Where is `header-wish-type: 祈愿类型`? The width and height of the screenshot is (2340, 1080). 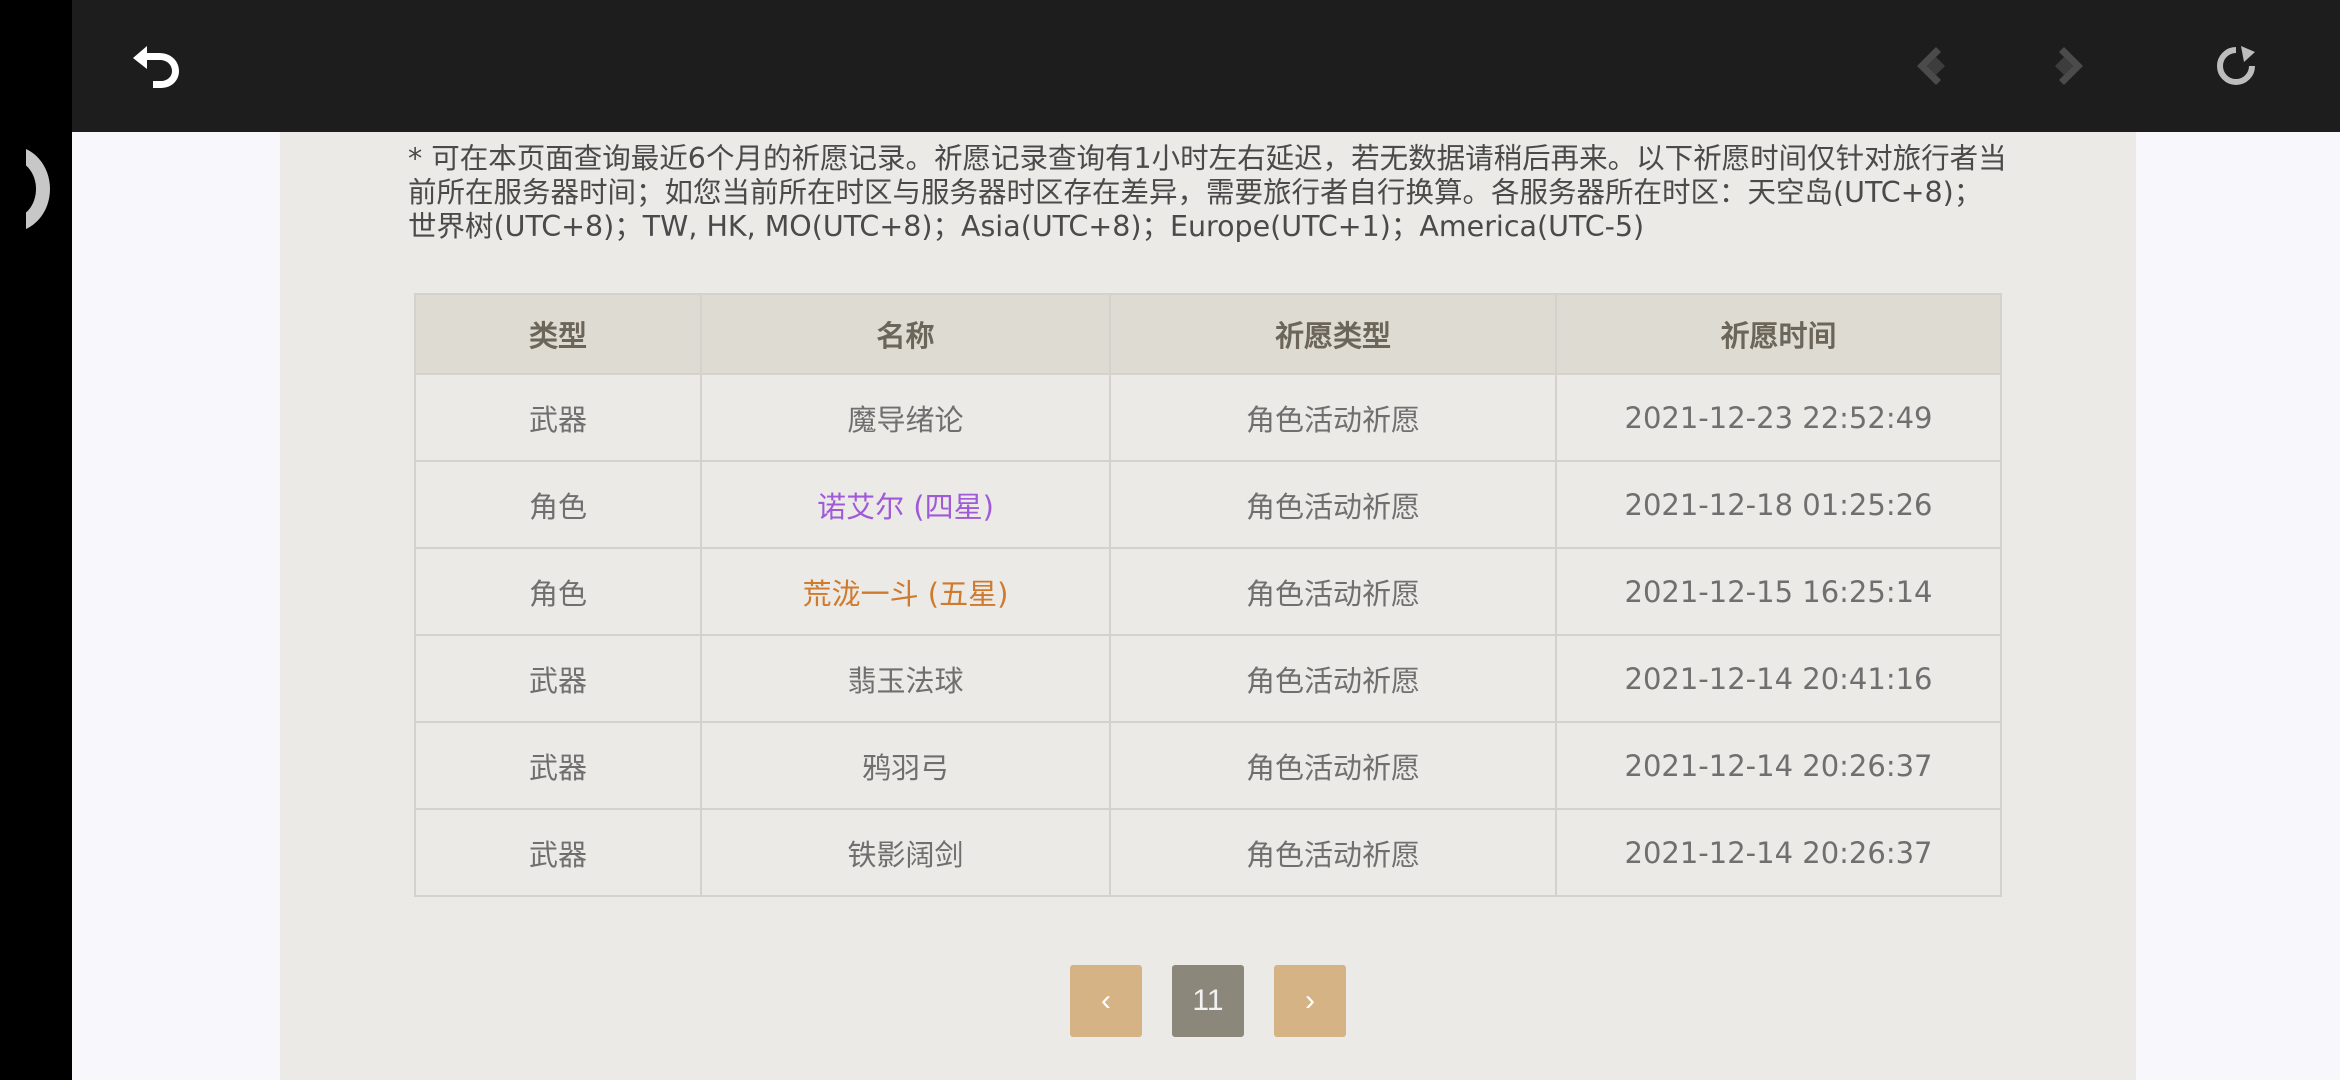
header-wish-type: 祈愿类型 is located at coordinates (1333, 334).